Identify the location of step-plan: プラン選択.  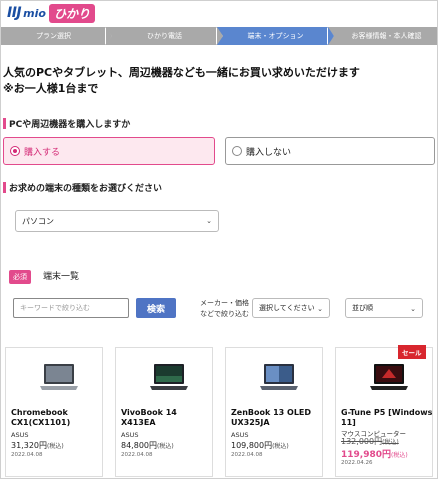
(56, 36).